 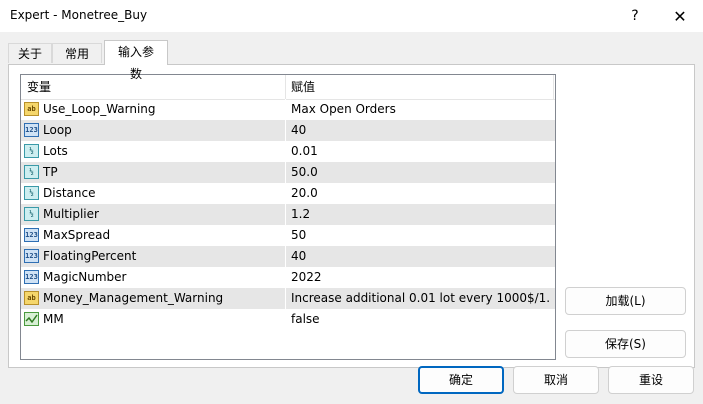 I want to click on grid-row: ½ Distance 20.0, so click(x=288, y=193).